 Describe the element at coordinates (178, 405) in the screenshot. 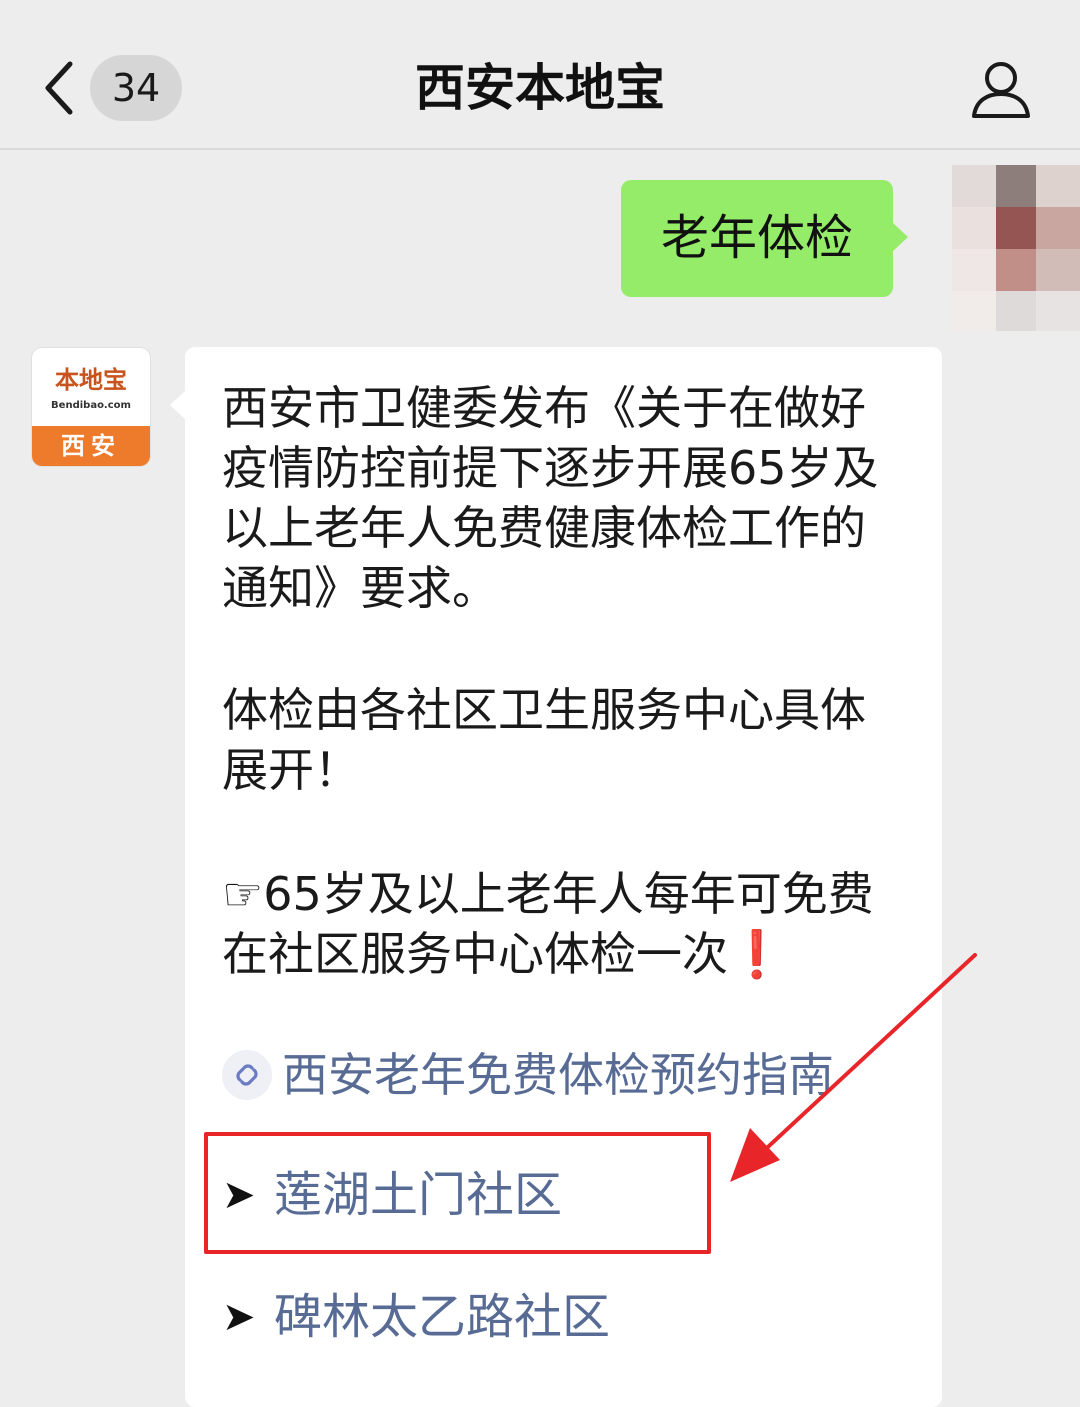

I see `incoming-bubble-tail` at that location.